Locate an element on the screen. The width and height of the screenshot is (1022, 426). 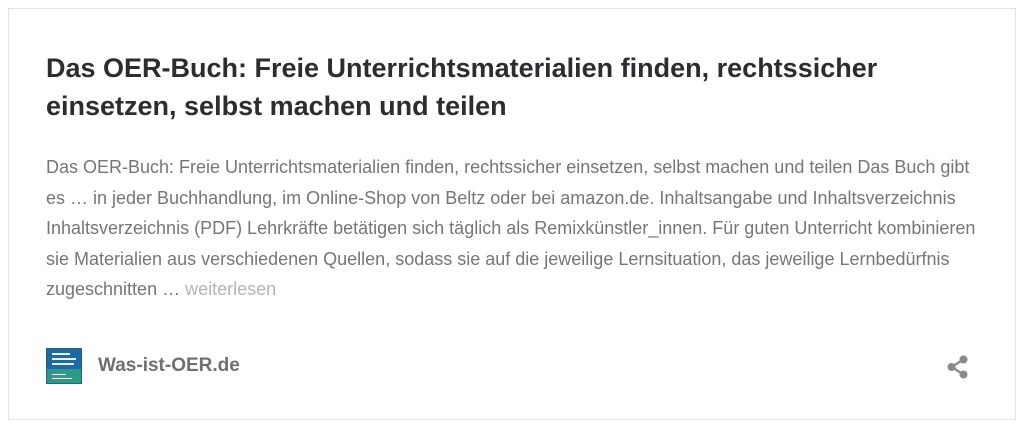
card-source: Was-ist-OER.de is located at coordinates (143, 366).